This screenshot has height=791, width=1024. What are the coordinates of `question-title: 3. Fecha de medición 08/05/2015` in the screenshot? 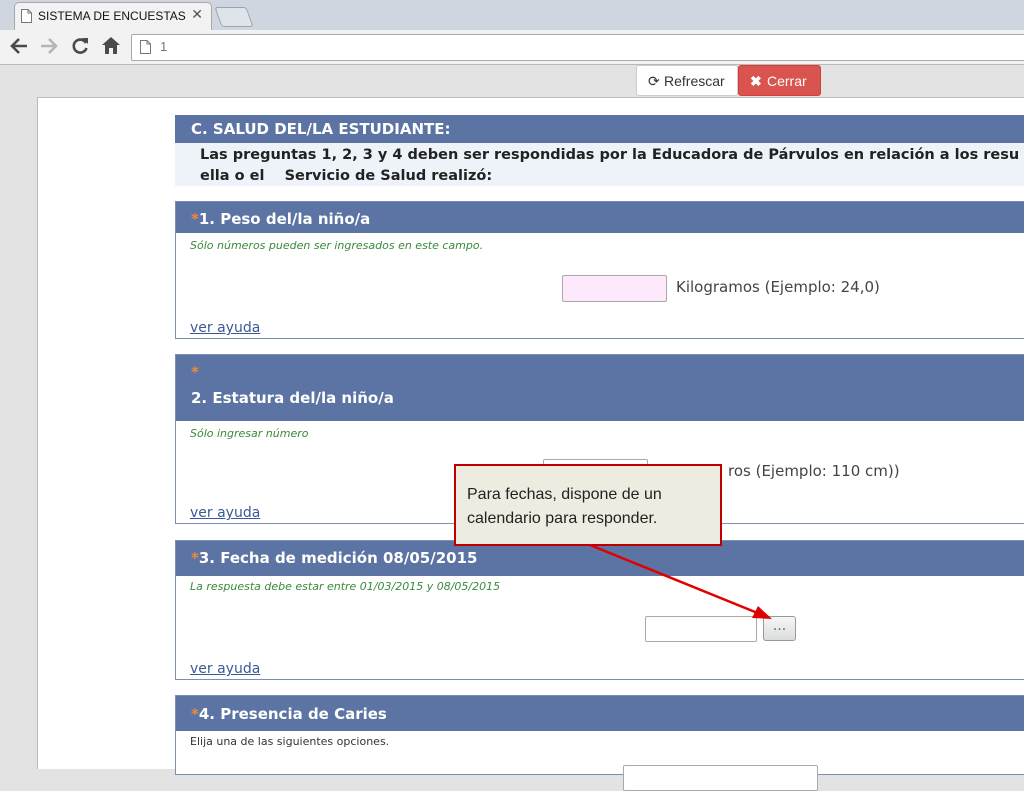 It's located at (338, 558).